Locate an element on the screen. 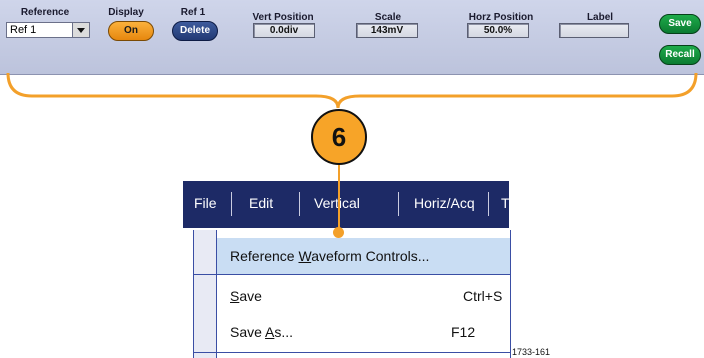  horz-position-field: 50.0% is located at coordinates (498, 30).